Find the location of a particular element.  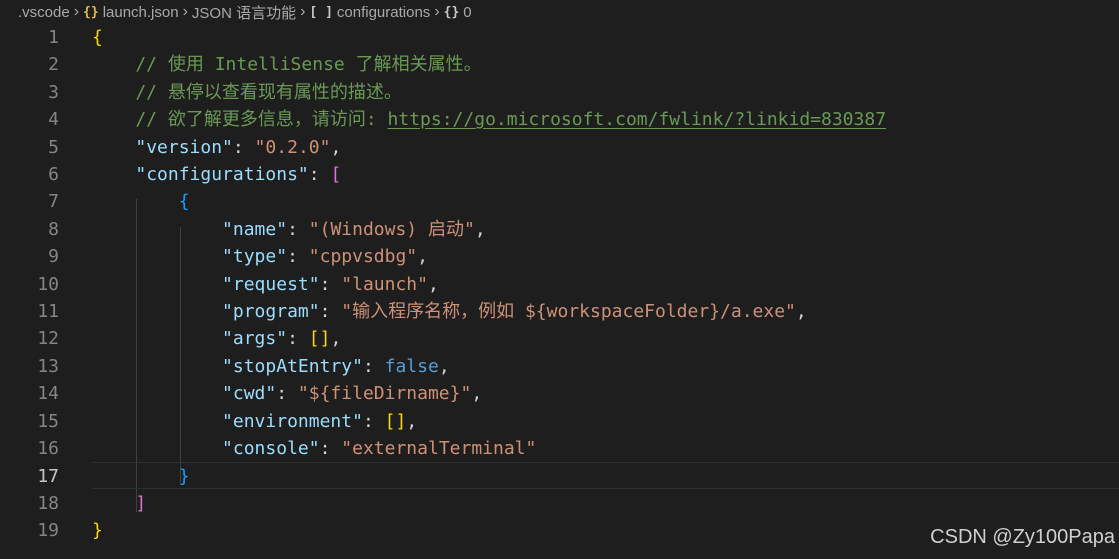

code-line: 7 { is located at coordinates (559, 201).